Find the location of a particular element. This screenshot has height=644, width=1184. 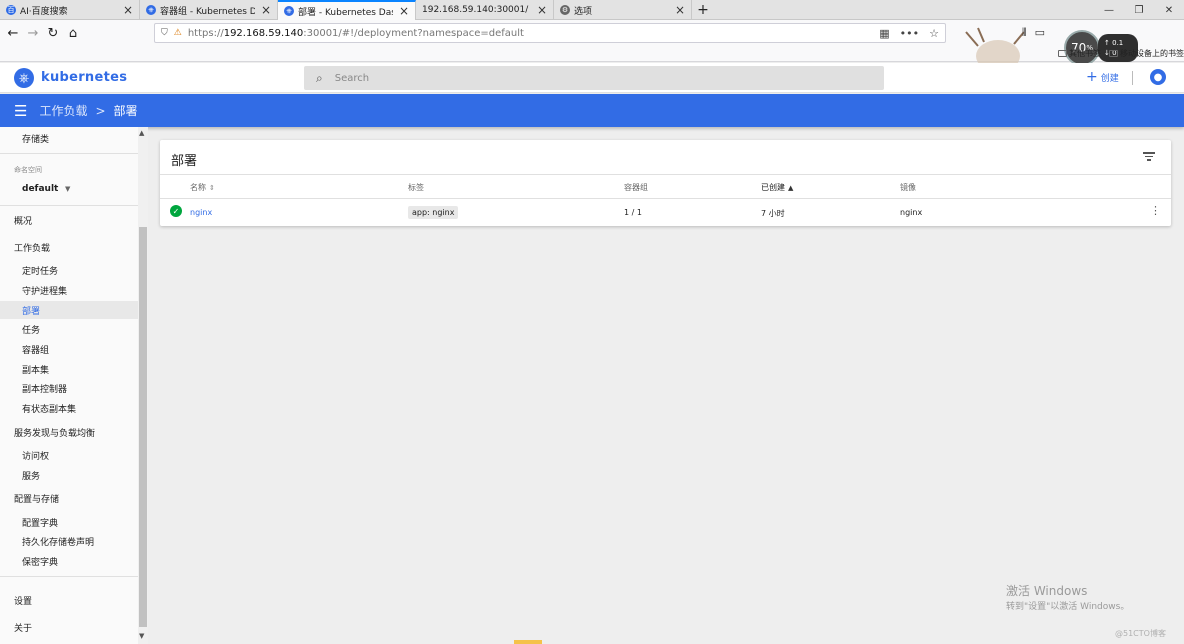

column-label: 名称 is located at coordinates (198, 187).